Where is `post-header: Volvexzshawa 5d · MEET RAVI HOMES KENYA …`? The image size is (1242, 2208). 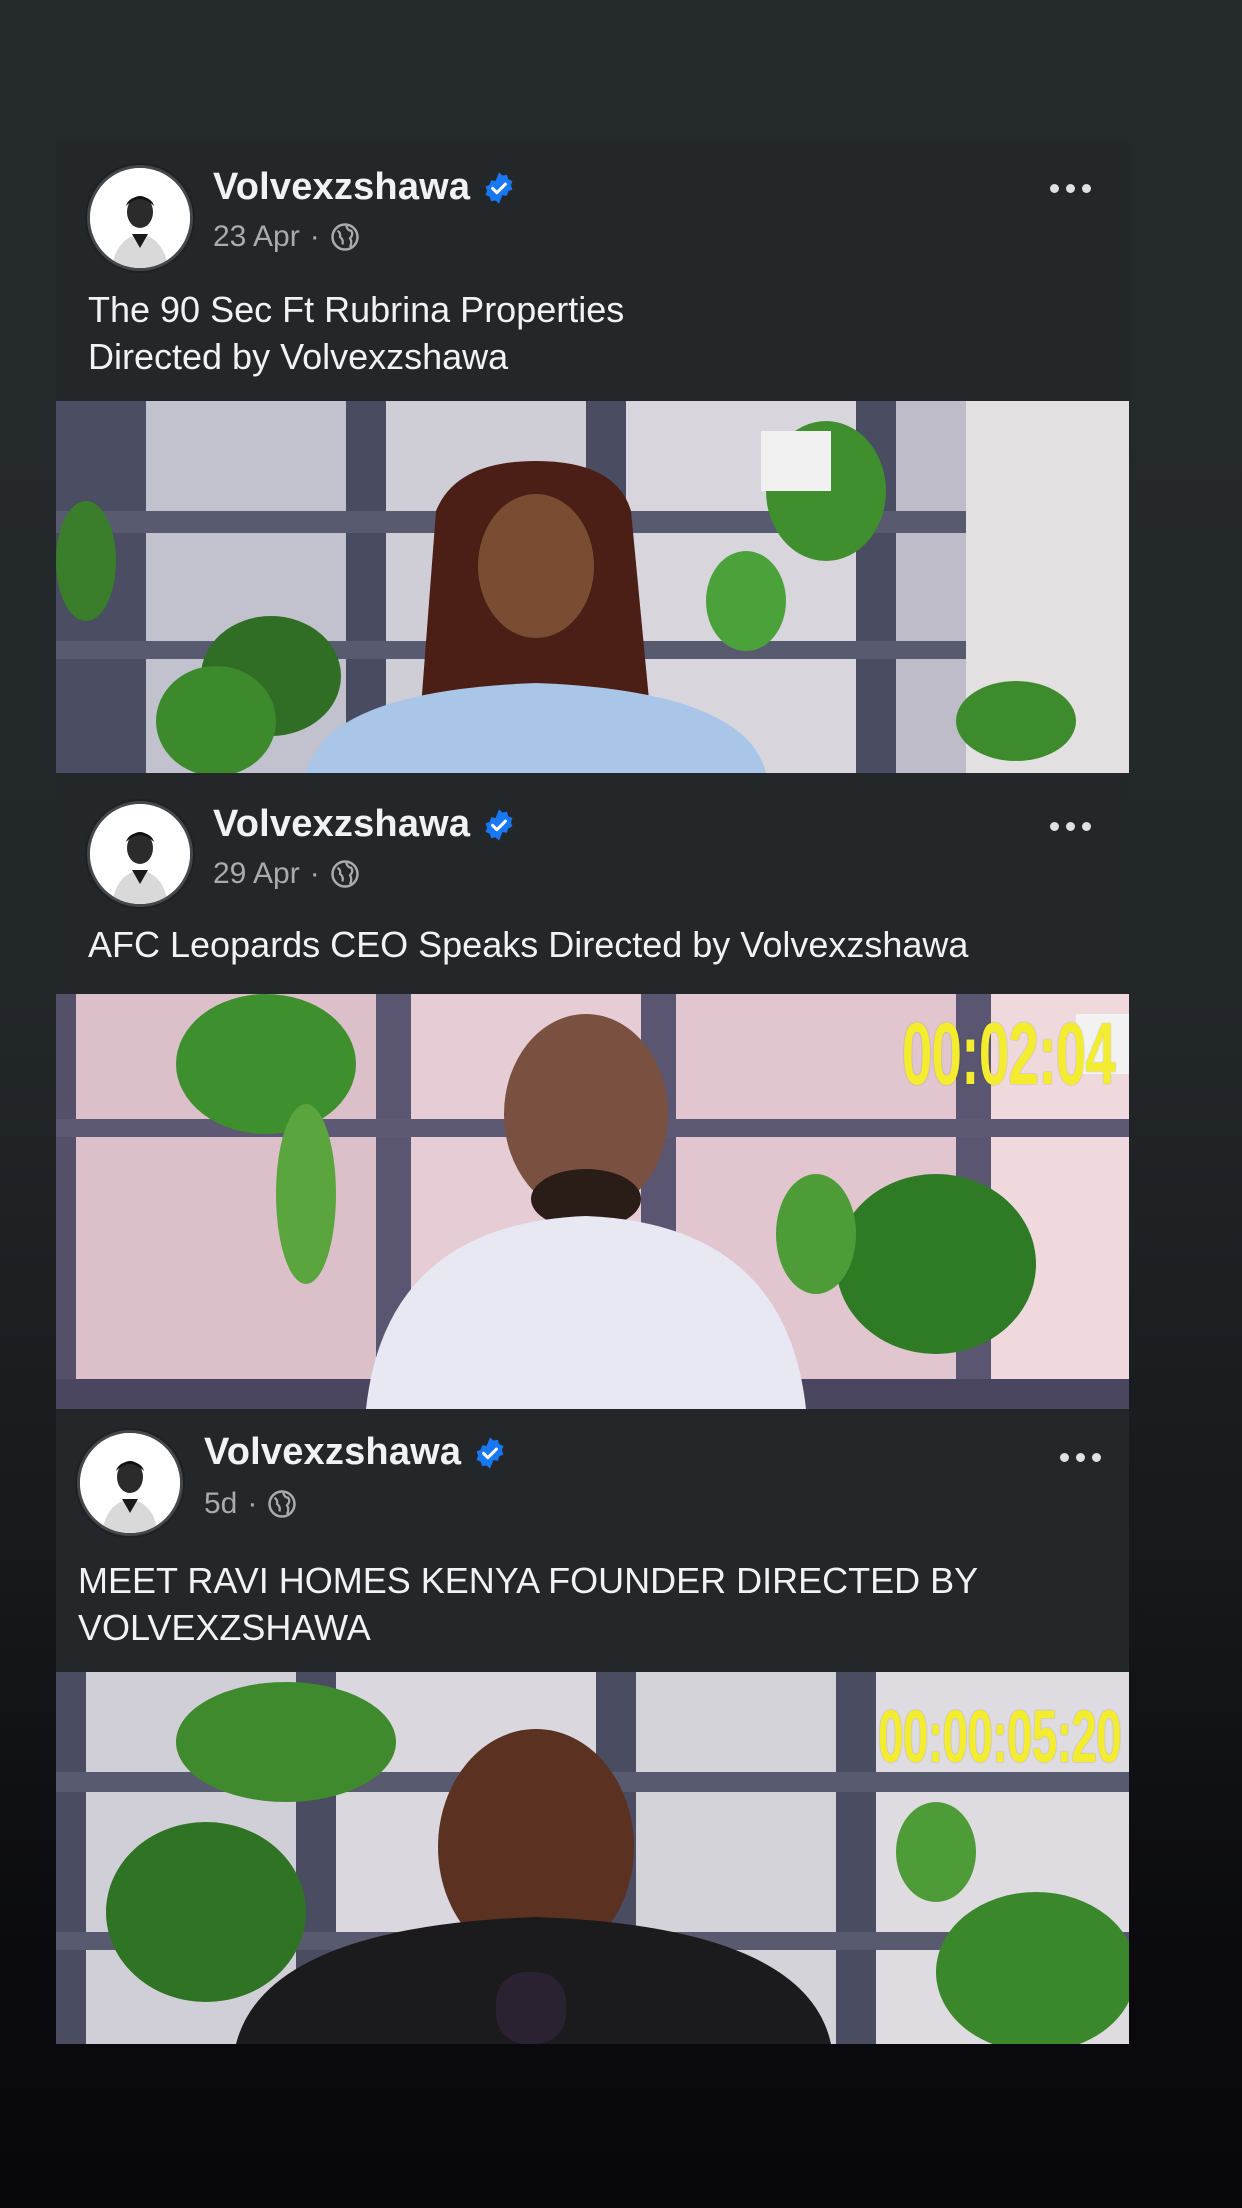 post-header: Volvexzshawa 5d · MEET RAVI HOMES KENYA … is located at coordinates (592, 1540).